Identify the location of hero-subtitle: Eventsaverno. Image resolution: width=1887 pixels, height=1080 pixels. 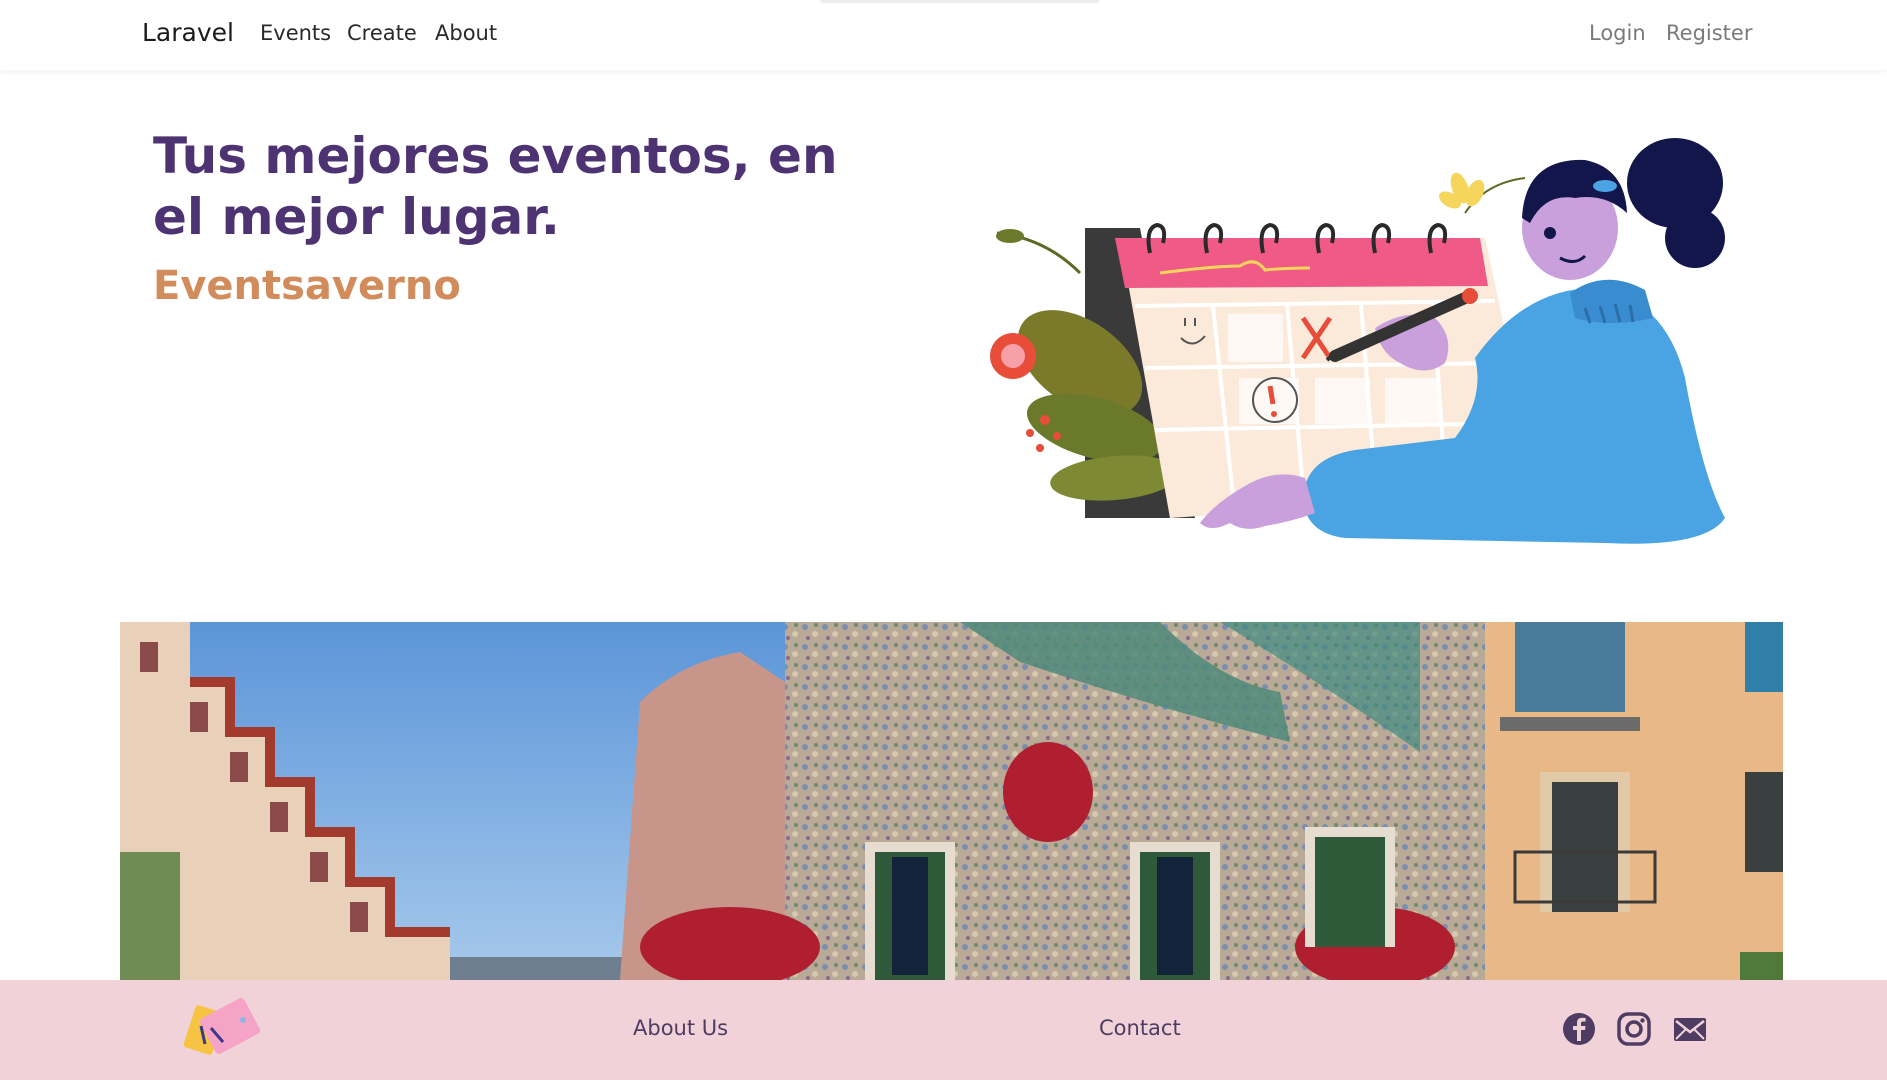
(307, 286).